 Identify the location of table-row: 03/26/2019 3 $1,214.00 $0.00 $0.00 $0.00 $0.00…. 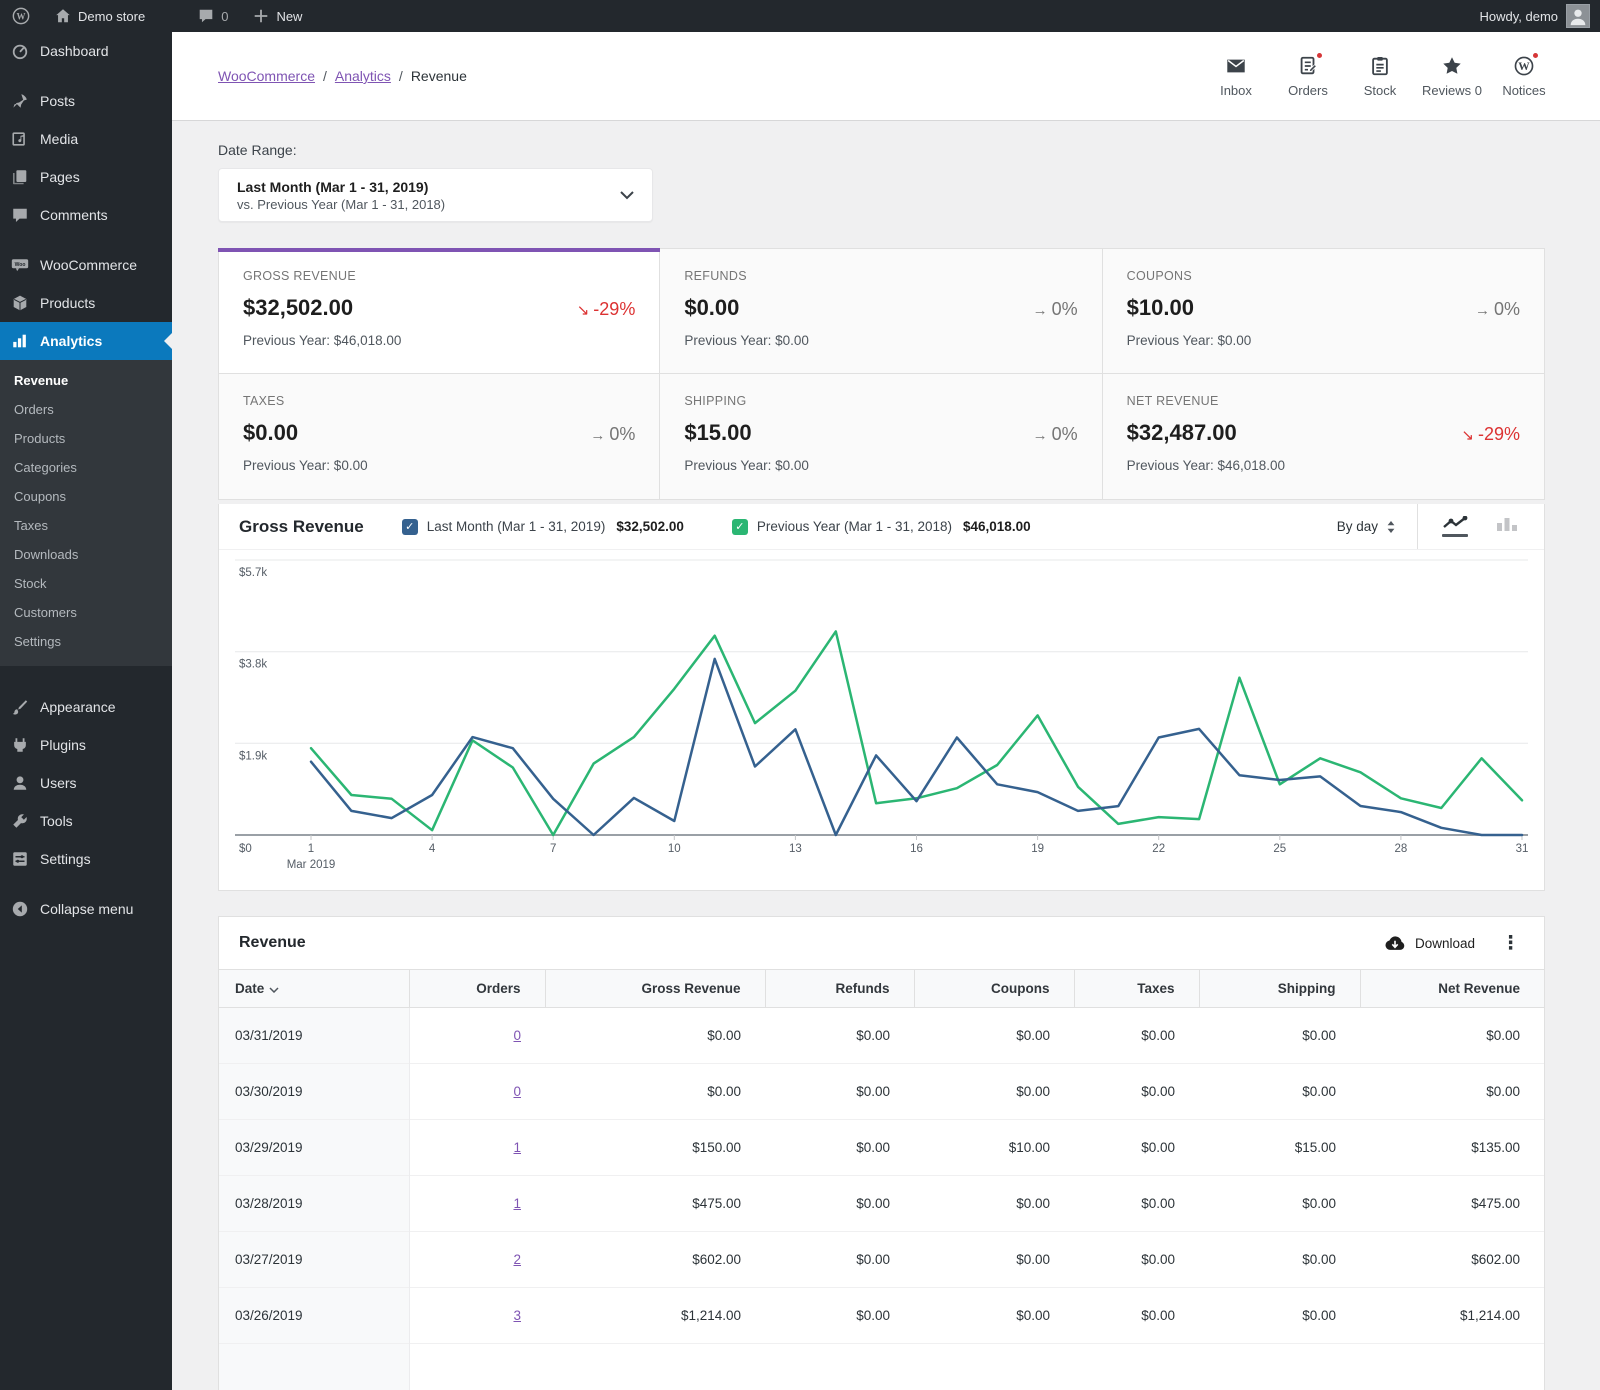
(881, 1315).